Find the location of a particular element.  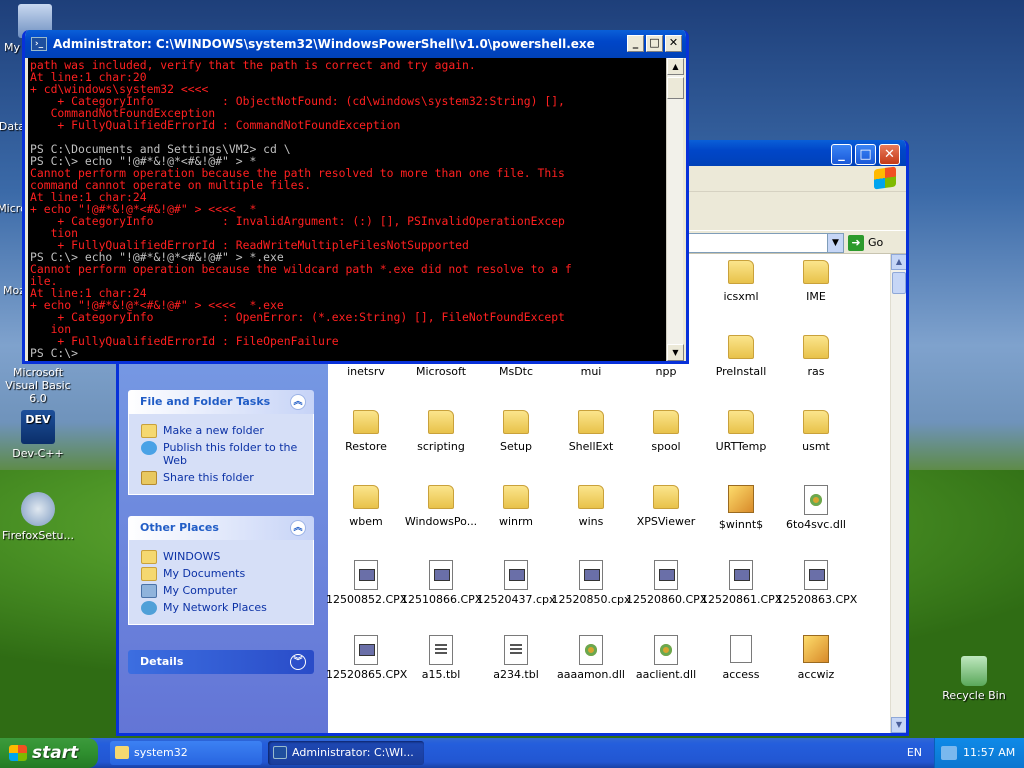

clock: 11:57 AM is located at coordinates (989, 752).